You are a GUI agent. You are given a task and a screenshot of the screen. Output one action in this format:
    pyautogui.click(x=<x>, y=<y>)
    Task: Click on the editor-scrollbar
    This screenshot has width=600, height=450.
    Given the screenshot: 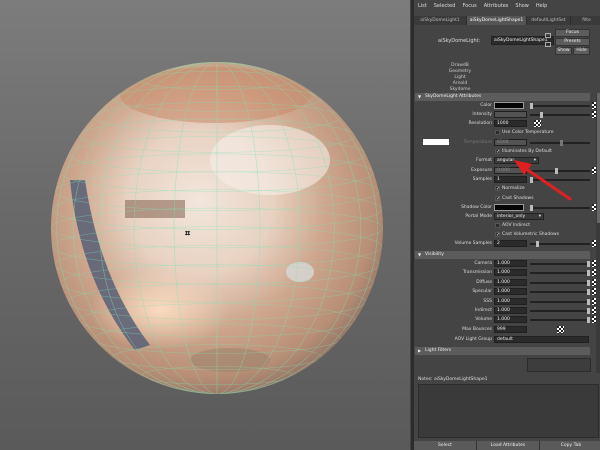 What is the action you would take?
    pyautogui.click(x=598, y=233)
    